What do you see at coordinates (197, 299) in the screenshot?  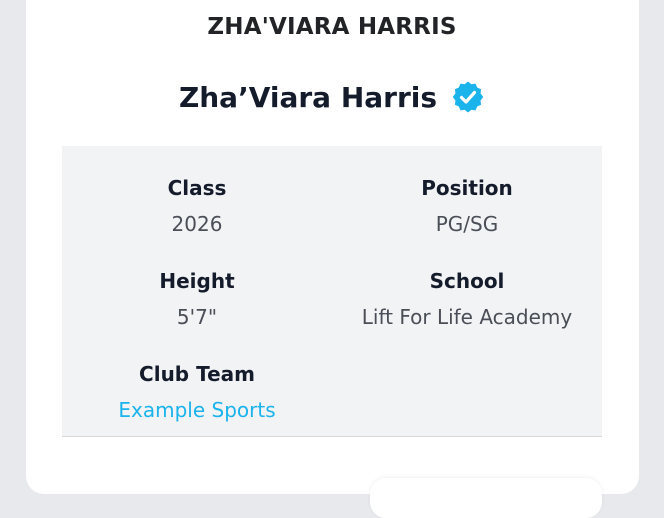 I see `height-field: Height 5'7"` at bounding box center [197, 299].